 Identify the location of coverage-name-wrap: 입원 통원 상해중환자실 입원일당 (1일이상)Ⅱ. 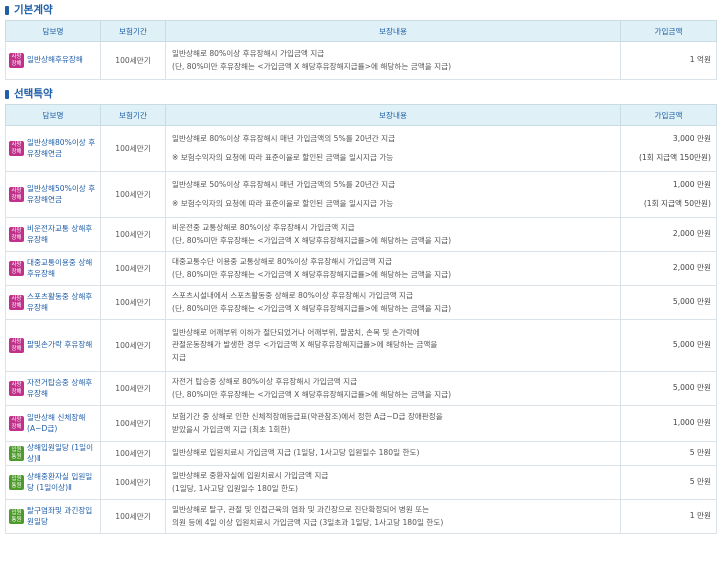
(53, 482).